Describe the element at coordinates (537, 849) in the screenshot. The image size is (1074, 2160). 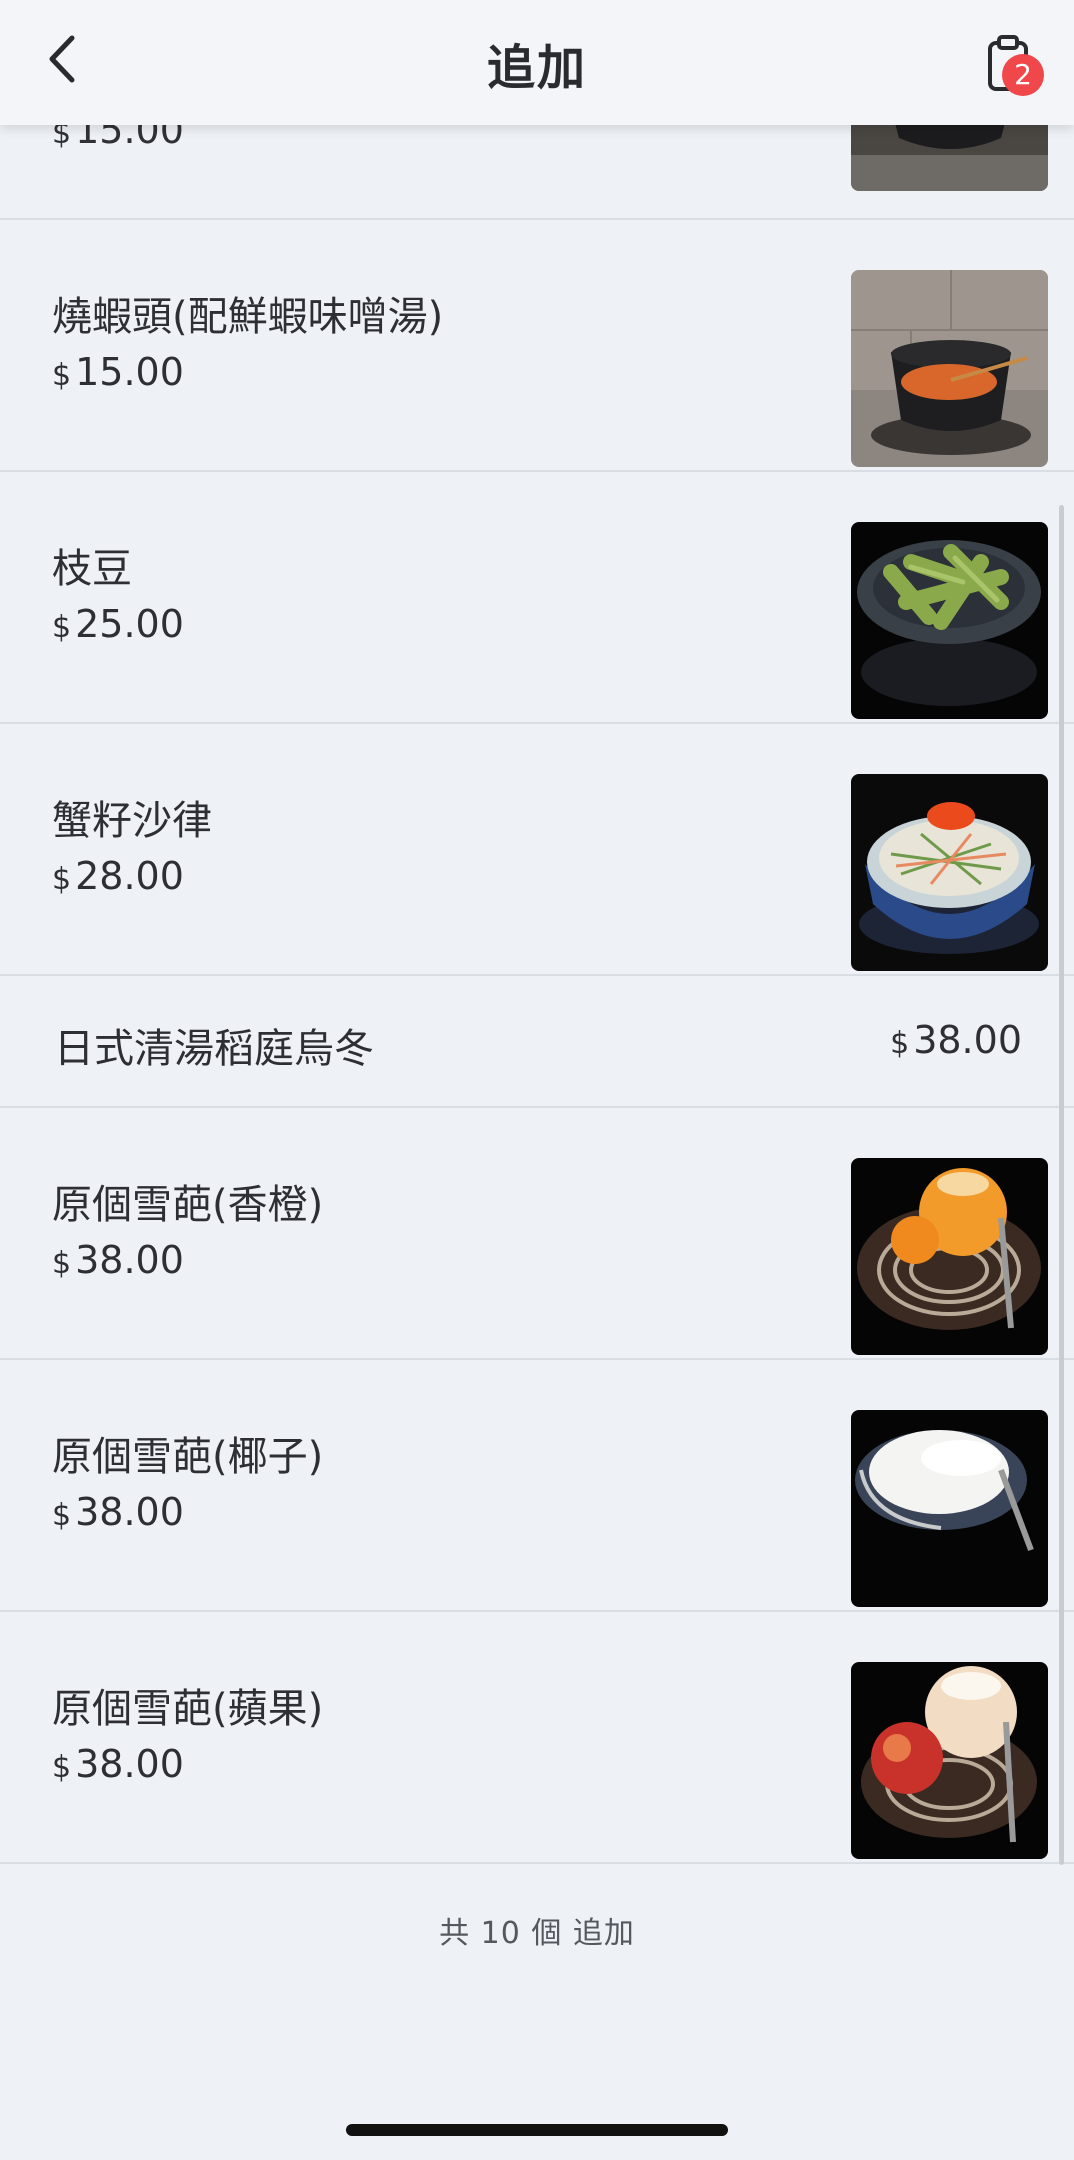
I see `menu-item: 蟹籽沙律 $28.00` at that location.